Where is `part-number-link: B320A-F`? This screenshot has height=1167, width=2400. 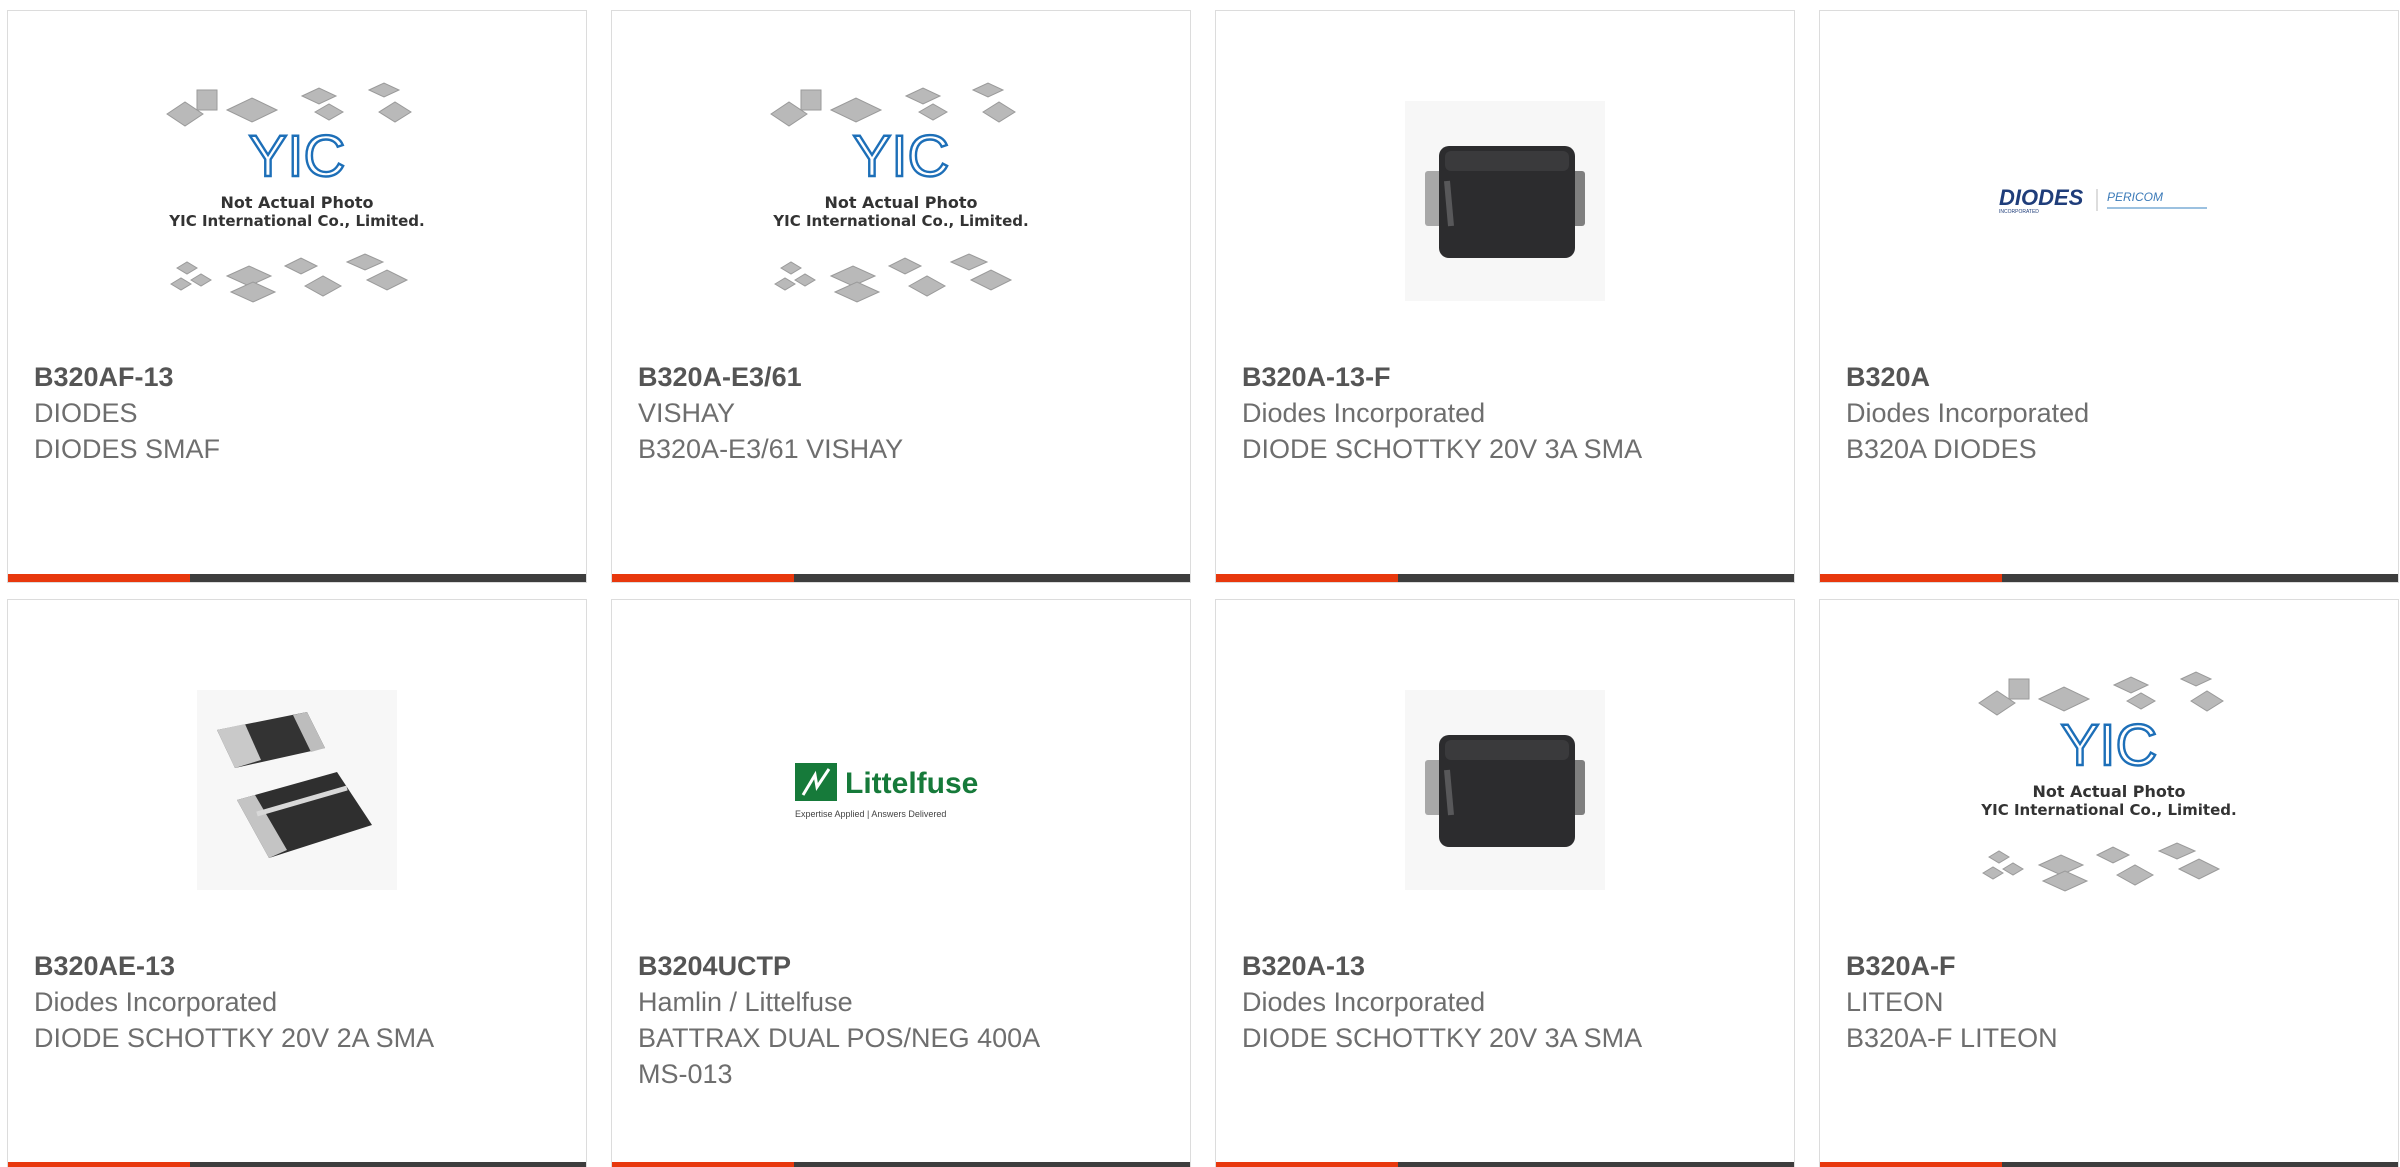
part-number-link: B320A-F is located at coordinates (2109, 966).